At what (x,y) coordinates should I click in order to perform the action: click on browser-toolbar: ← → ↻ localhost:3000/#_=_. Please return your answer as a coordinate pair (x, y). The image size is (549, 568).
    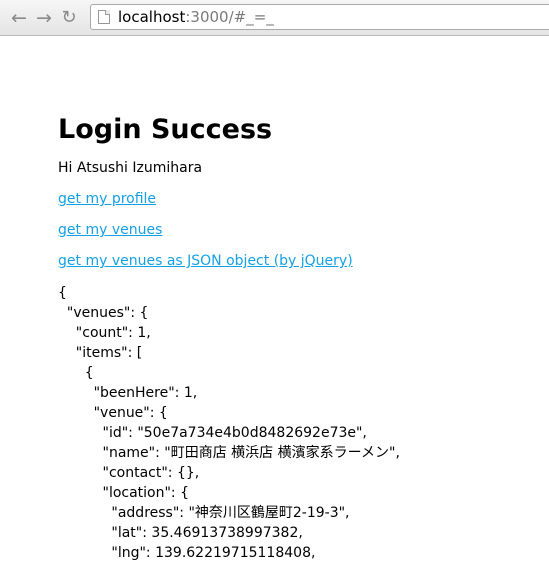
    Looking at the image, I should click on (274, 18).